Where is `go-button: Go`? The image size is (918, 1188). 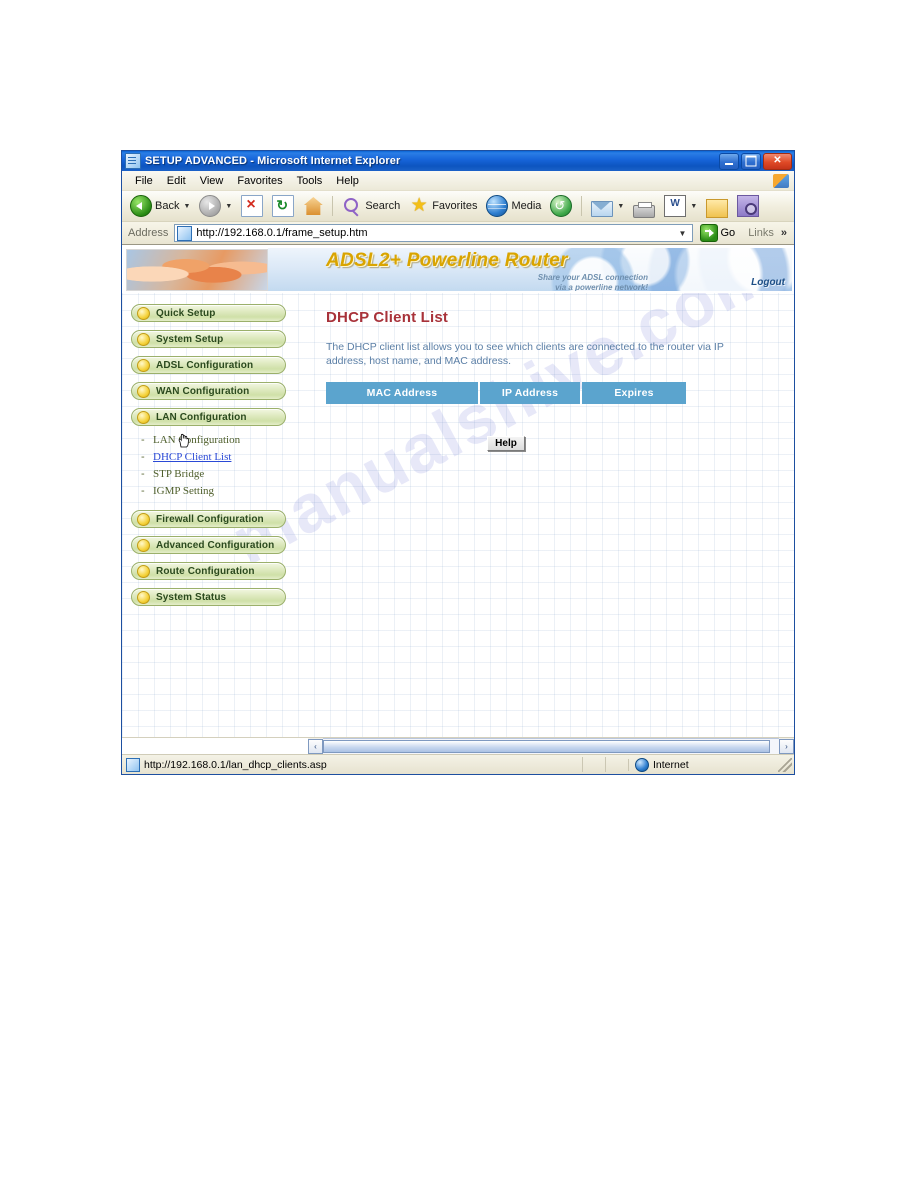
go-button: Go is located at coordinates (718, 233).